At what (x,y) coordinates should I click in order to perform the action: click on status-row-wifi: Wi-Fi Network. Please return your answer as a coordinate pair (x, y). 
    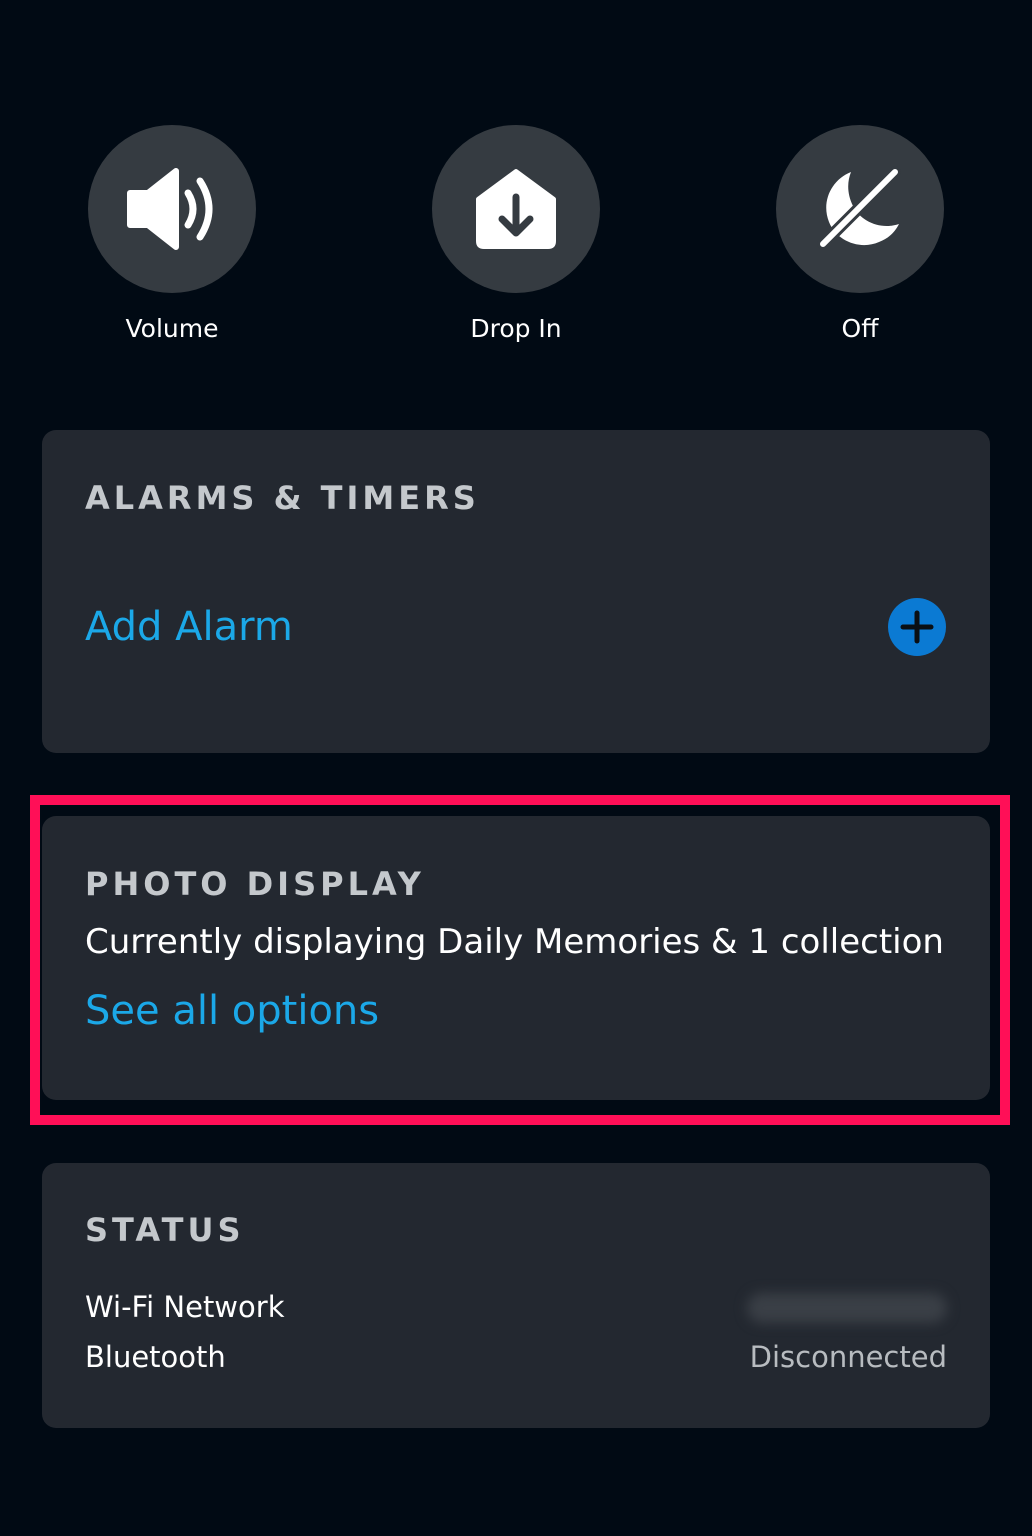
    Looking at the image, I should click on (516, 1307).